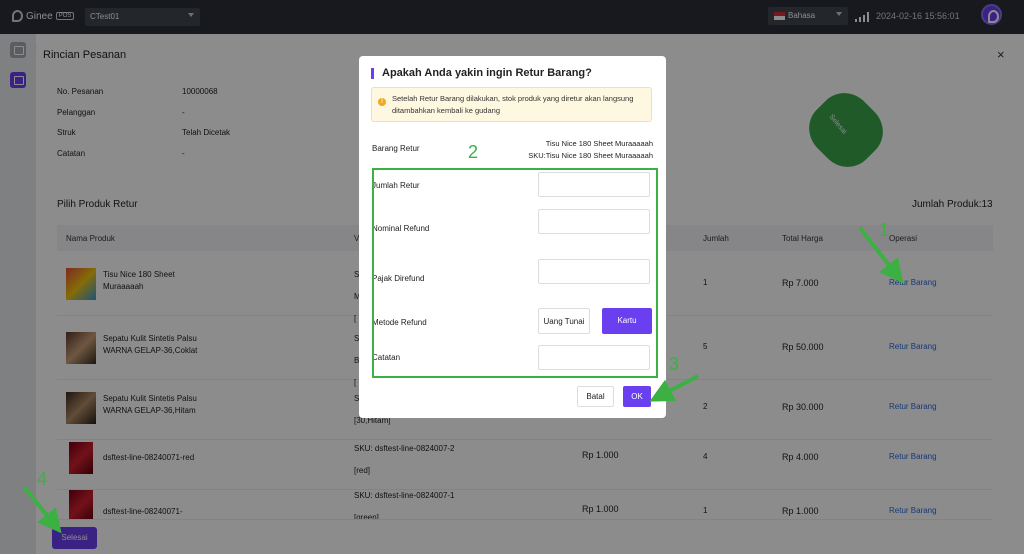 The height and width of the screenshot is (554, 1024). What do you see at coordinates (595, 396) in the screenshot?
I see `cancel-button: Batal` at bounding box center [595, 396].